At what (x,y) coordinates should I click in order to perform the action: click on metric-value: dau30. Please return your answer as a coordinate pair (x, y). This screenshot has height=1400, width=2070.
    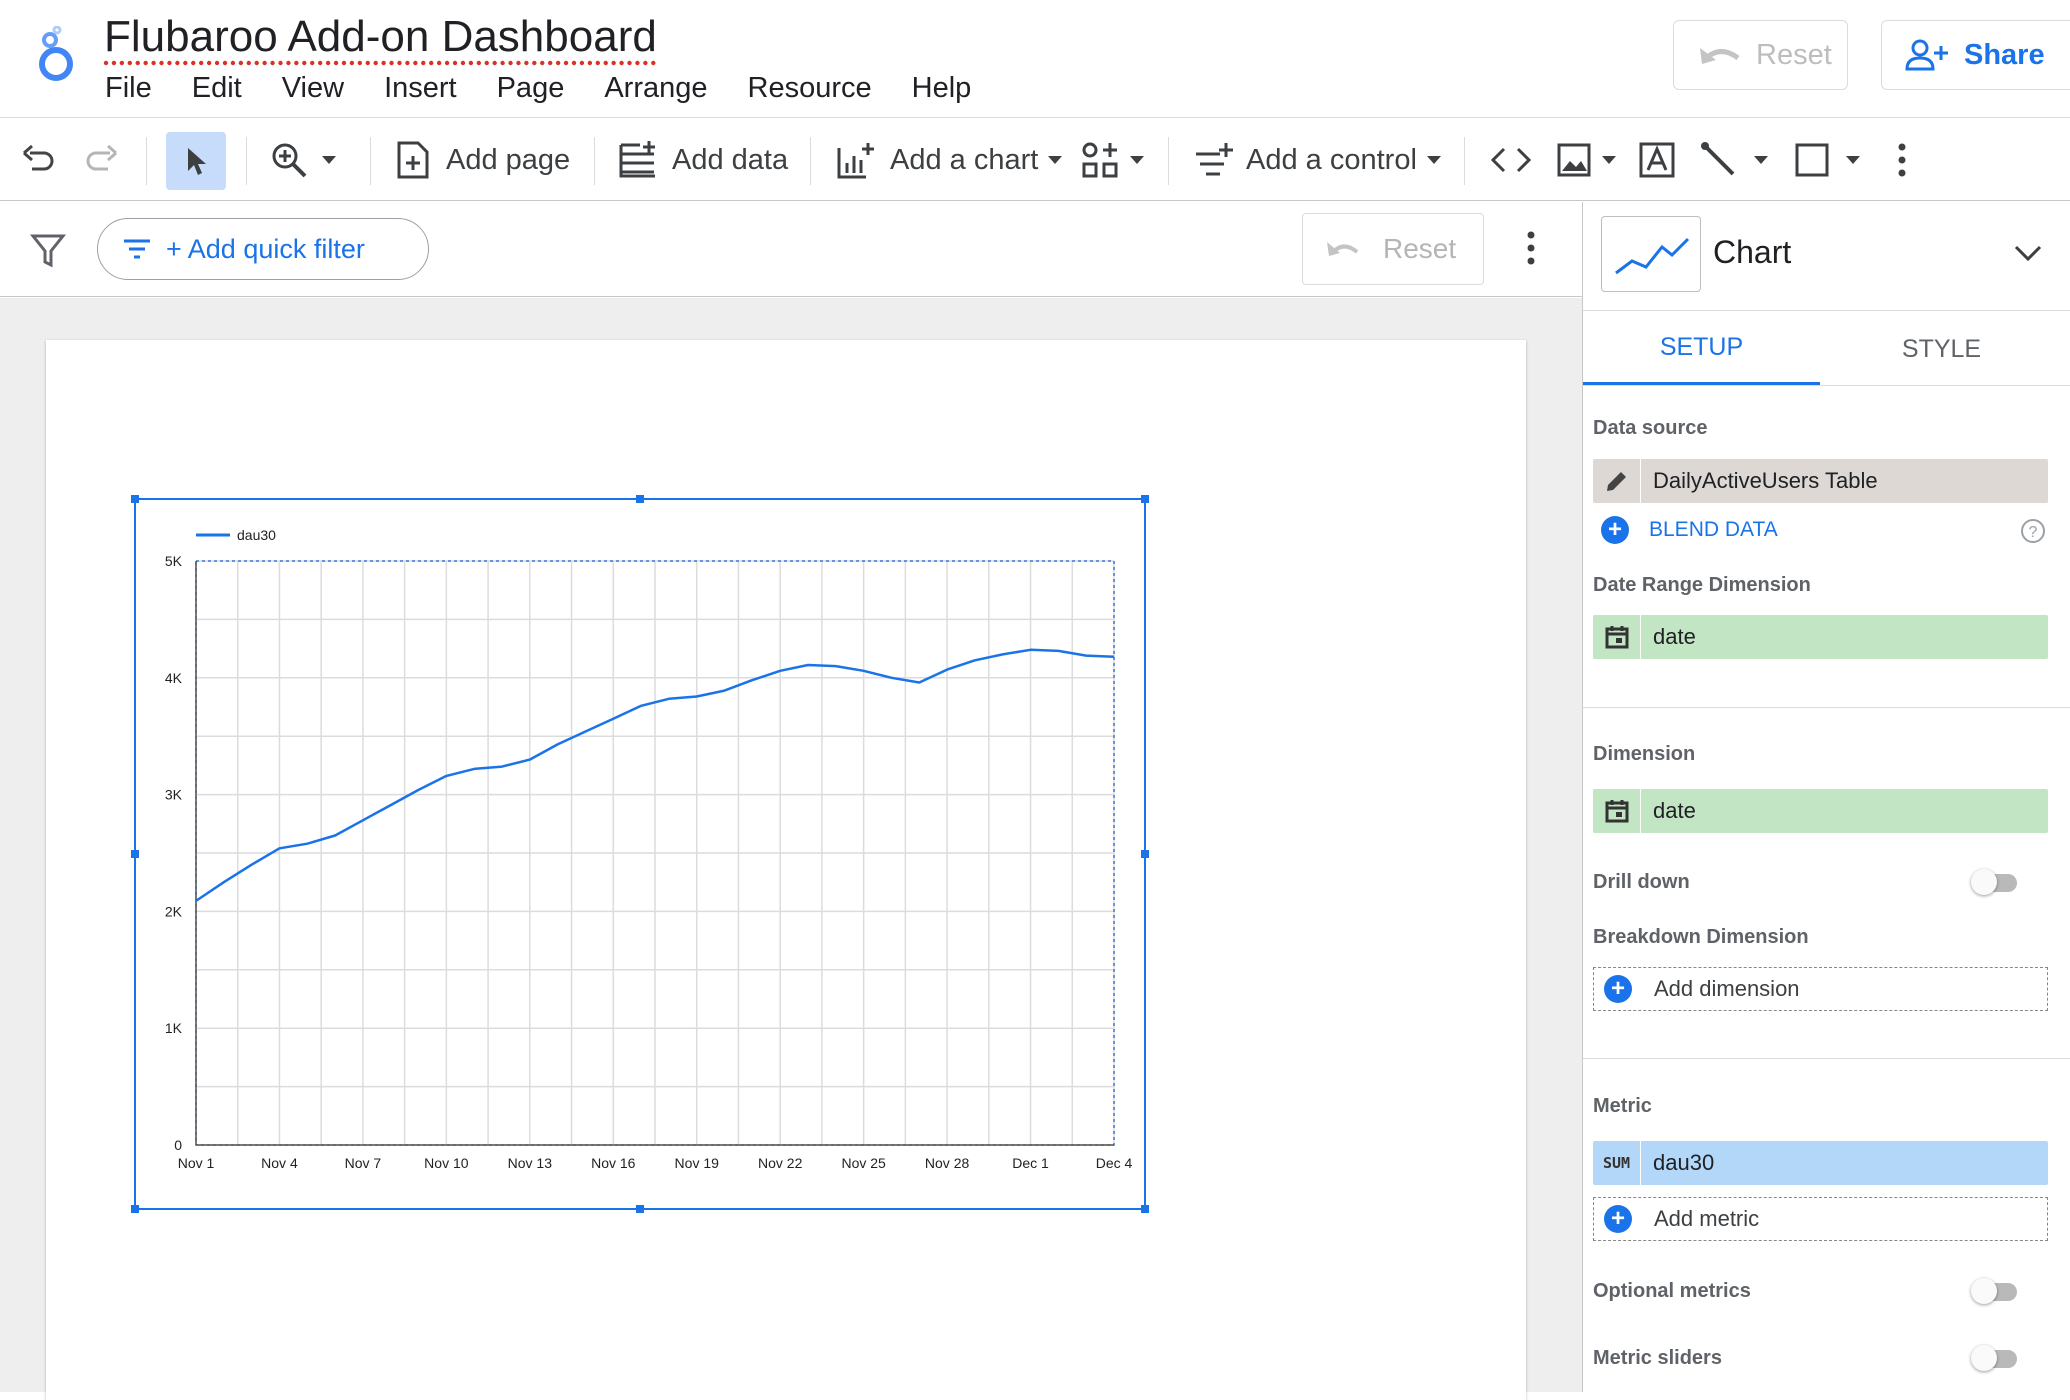
    Looking at the image, I should click on (1684, 1162).